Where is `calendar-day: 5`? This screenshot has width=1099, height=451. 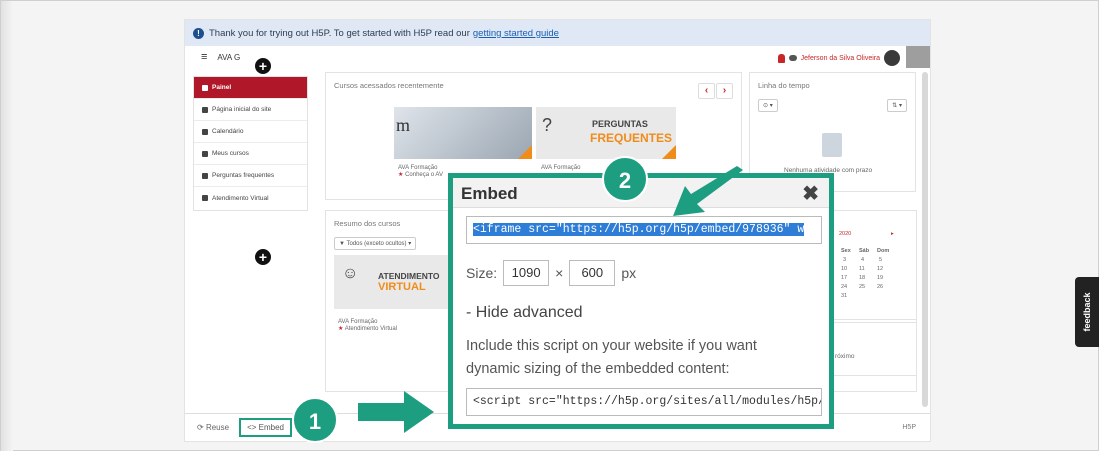 calendar-day: 5 is located at coordinates (880, 260).